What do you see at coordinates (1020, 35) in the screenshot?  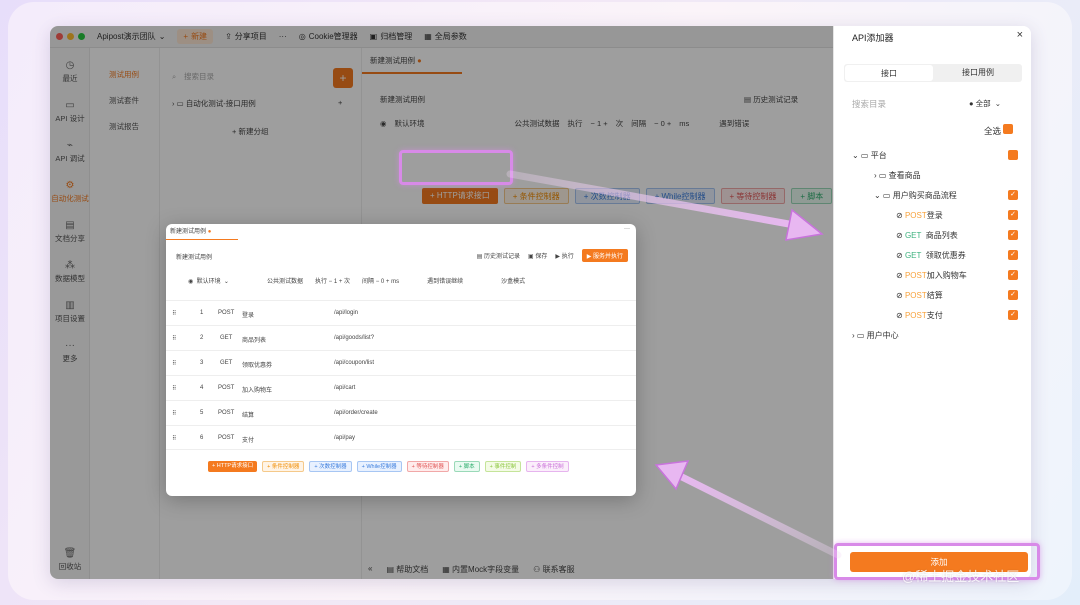 I see `close-icon: ×` at bounding box center [1020, 35].